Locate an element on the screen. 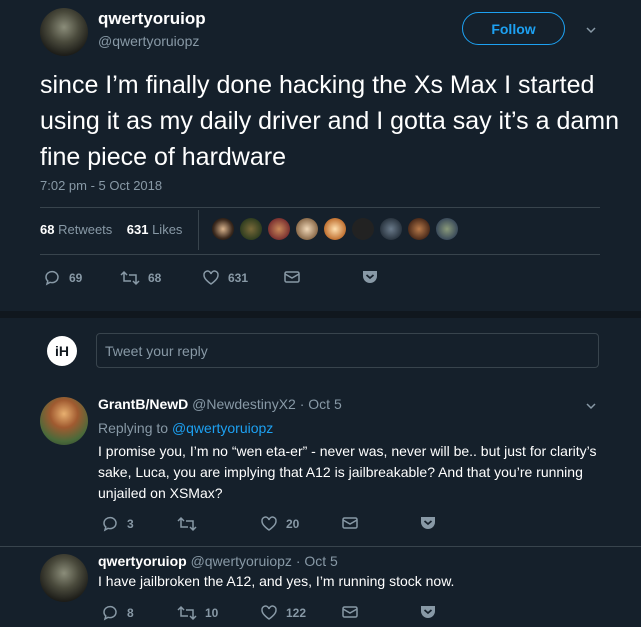 This screenshot has height=627, width=641. reply-input: Tweet your reply is located at coordinates (347, 350).